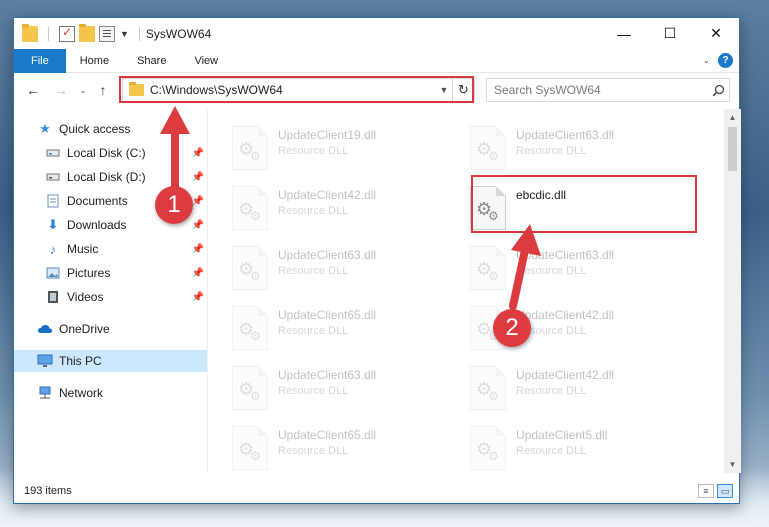  Describe the element at coordinates (565, 315) in the screenshot. I see `file-name: UpdateClient42.dll` at that location.